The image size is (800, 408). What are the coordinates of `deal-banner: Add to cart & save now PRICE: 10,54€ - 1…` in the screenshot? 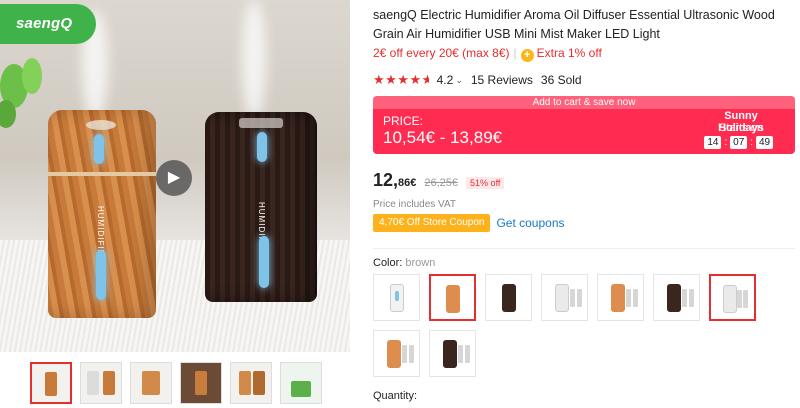 It's located at (584, 125).